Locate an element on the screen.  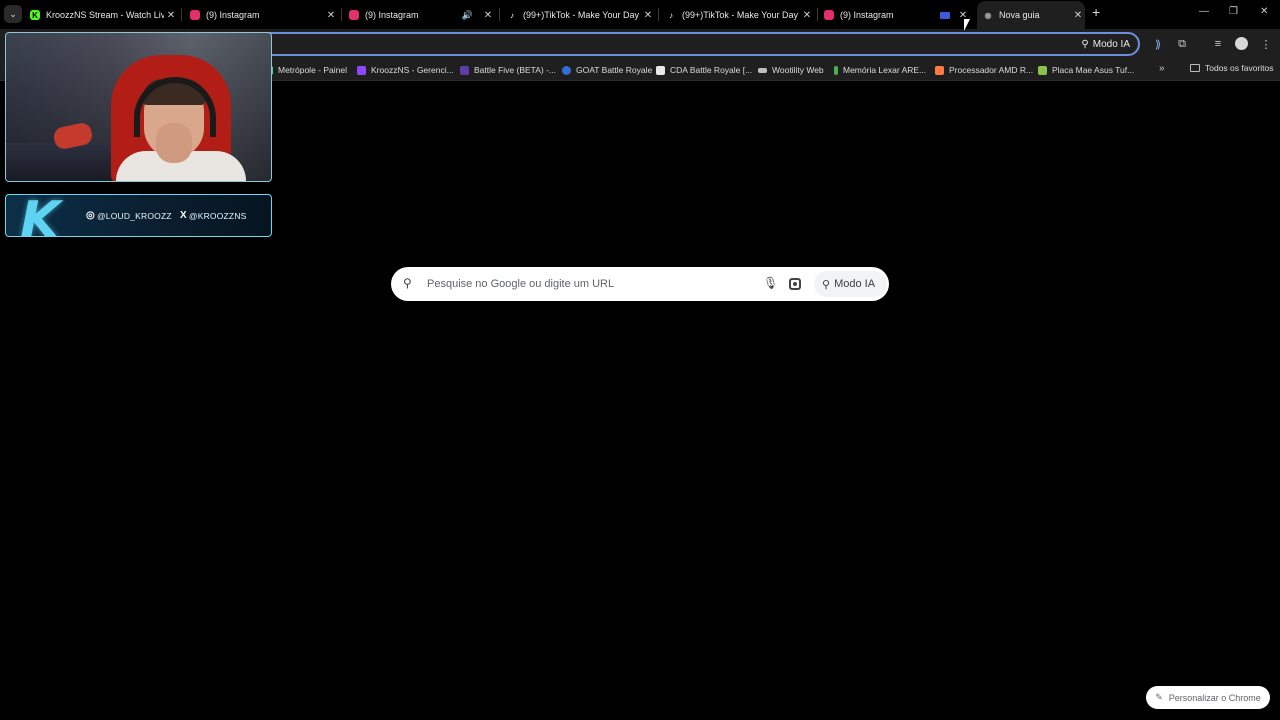
tab-tiktok-1: ♪ (99+)TikTok - Make Your Day ✕ is located at coordinates (581, 15).